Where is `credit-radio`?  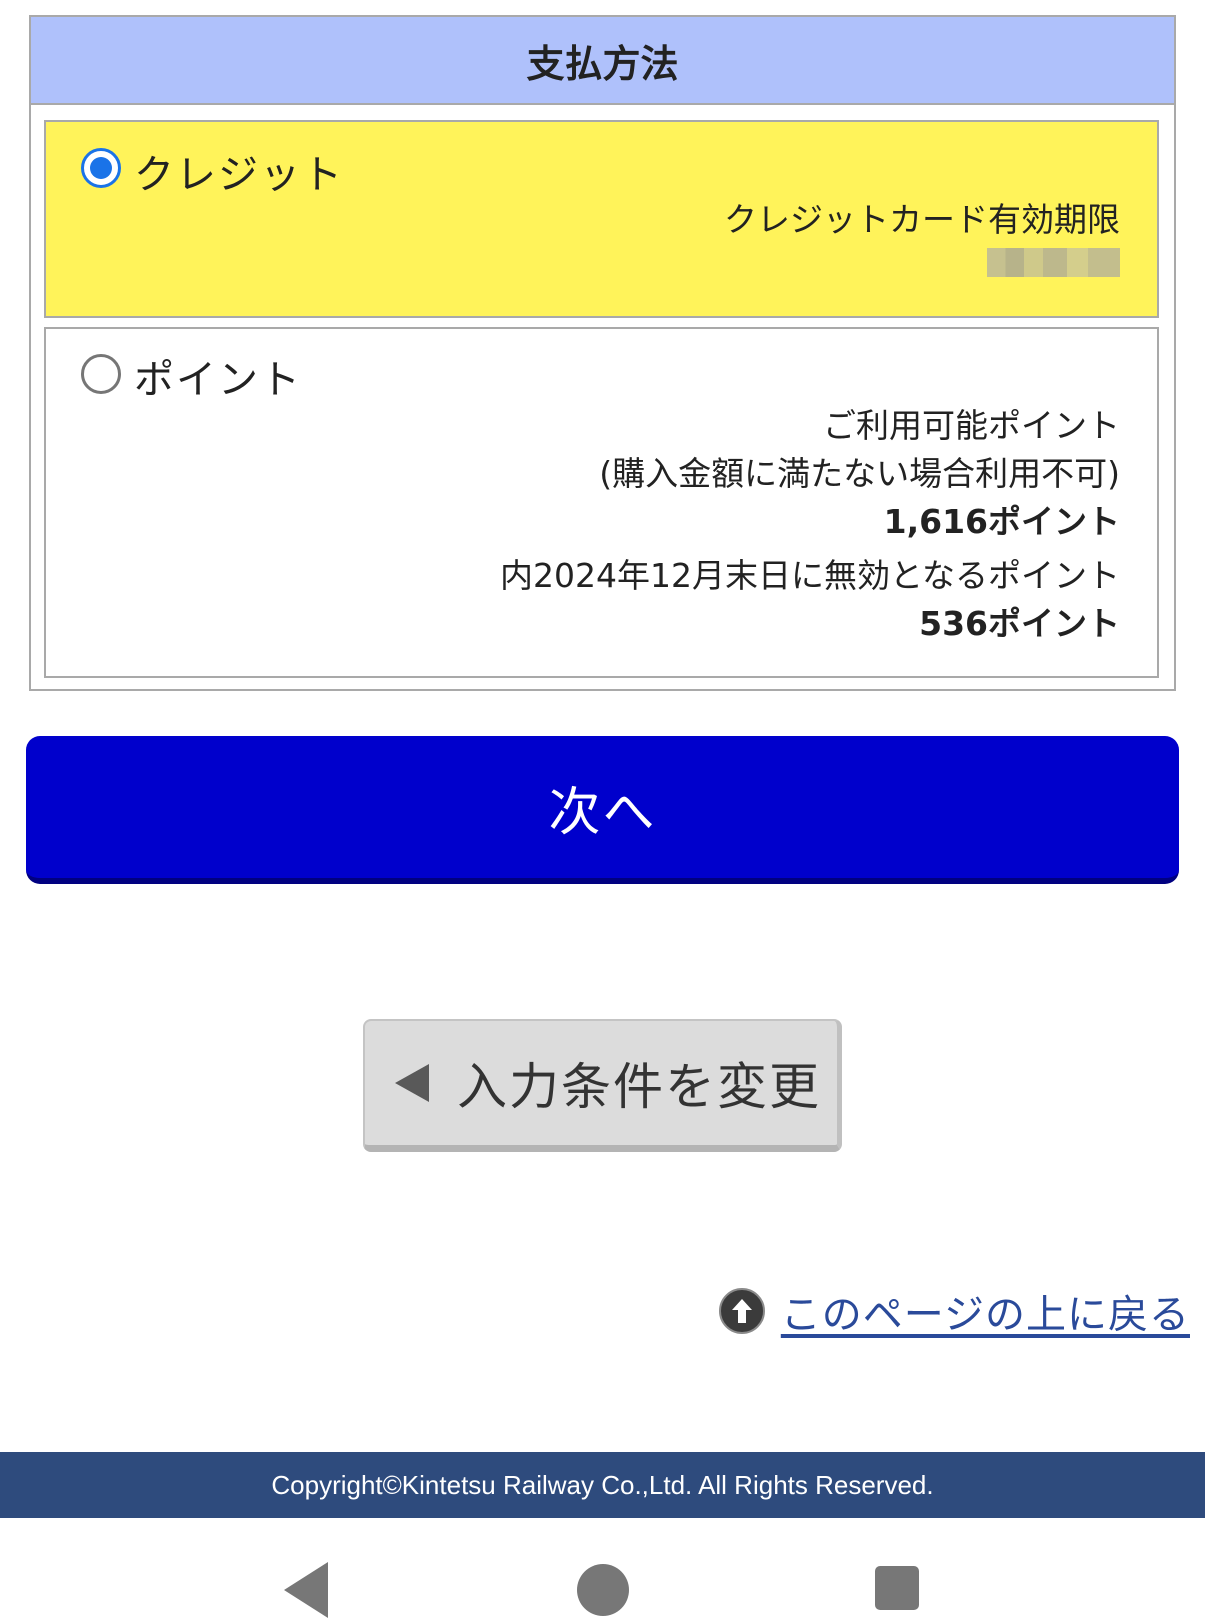
credit-radio is located at coordinates (101, 168).